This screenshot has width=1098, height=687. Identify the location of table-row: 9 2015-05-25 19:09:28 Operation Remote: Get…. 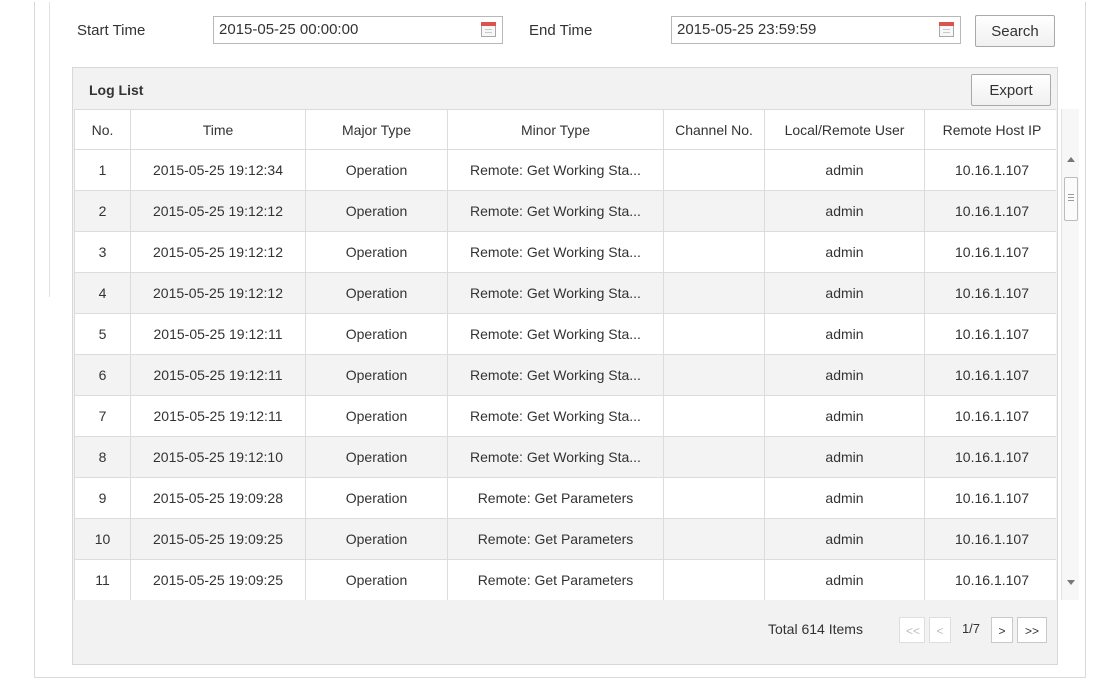
(565, 498).